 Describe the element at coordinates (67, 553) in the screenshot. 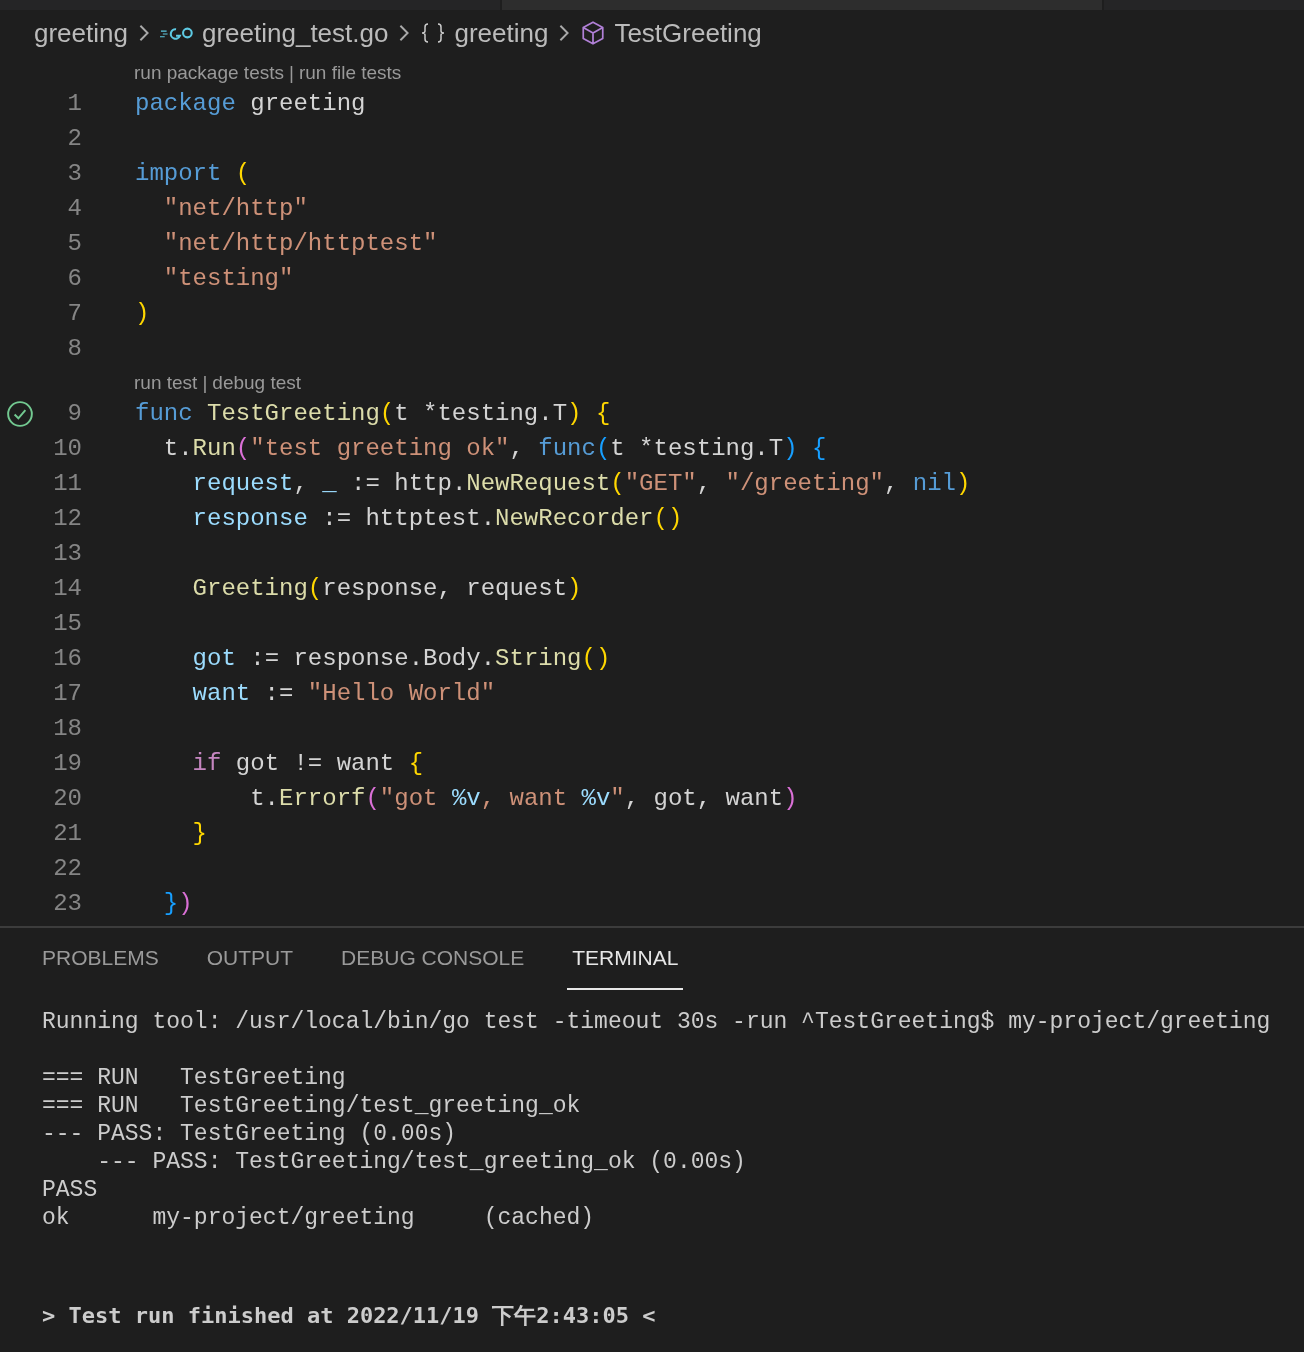

I see `line-number: 13` at that location.